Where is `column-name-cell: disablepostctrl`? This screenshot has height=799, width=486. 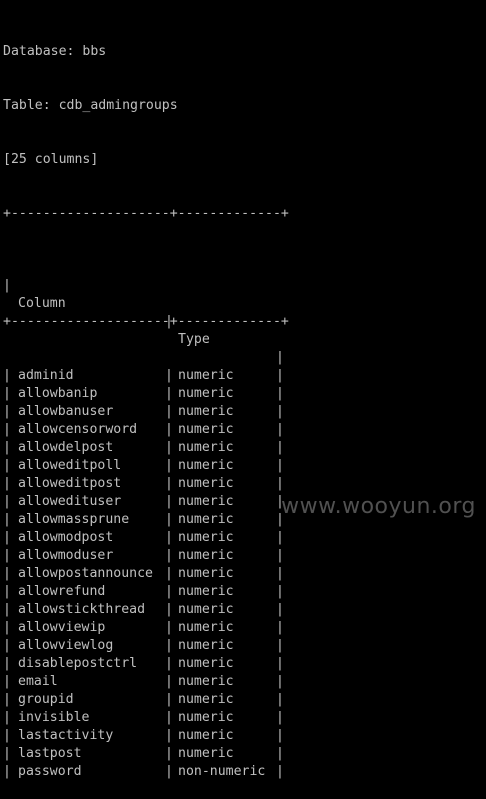 column-name-cell: disablepostctrl is located at coordinates (78, 663).